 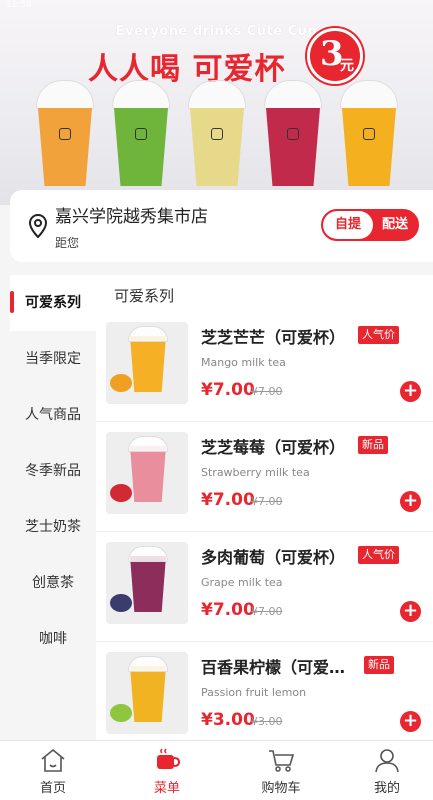 What do you see at coordinates (53, 303) in the screenshot?
I see `category-item: 可爱系列` at bounding box center [53, 303].